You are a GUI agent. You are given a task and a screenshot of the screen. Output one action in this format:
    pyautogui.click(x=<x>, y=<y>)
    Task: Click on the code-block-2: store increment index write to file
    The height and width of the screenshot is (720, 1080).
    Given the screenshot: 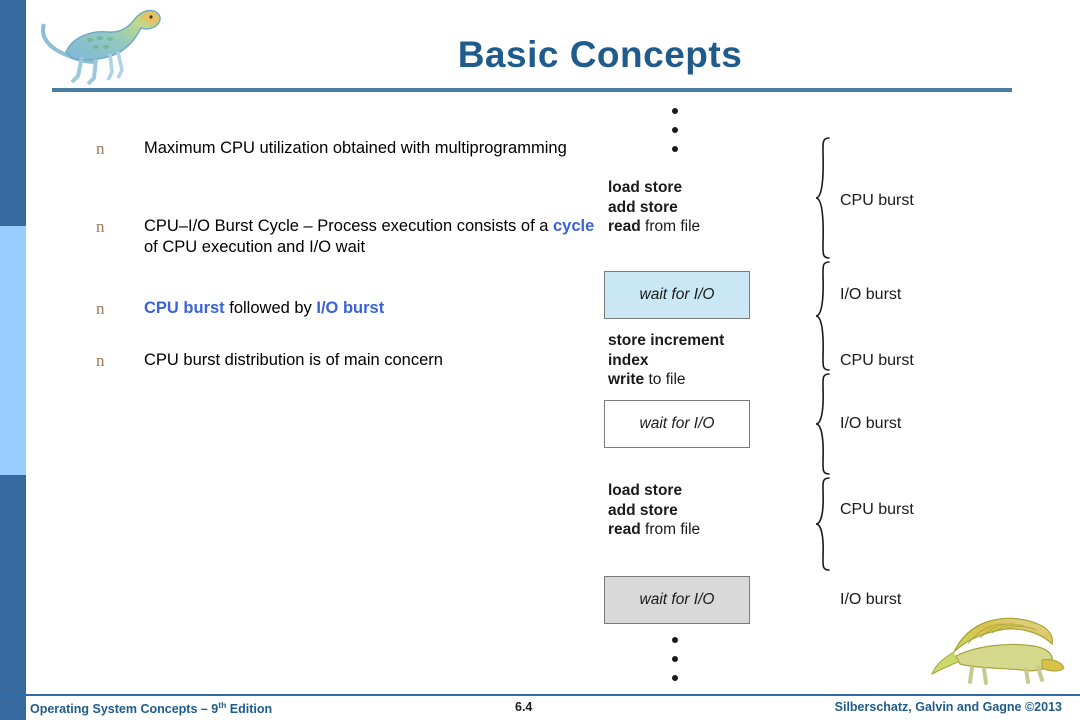 What is the action you would take?
    pyautogui.click(x=666, y=360)
    